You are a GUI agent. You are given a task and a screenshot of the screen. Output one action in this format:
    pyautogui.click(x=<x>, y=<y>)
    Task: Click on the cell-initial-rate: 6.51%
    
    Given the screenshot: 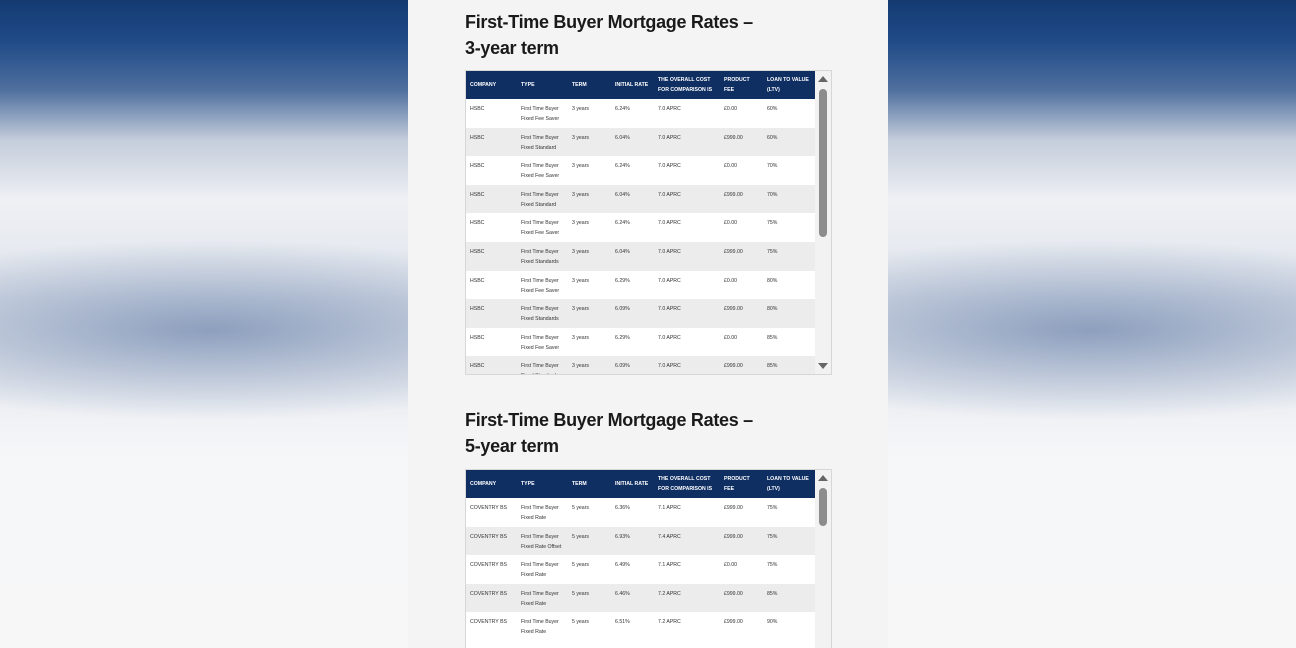 What is the action you would take?
    pyautogui.click(x=632, y=626)
    